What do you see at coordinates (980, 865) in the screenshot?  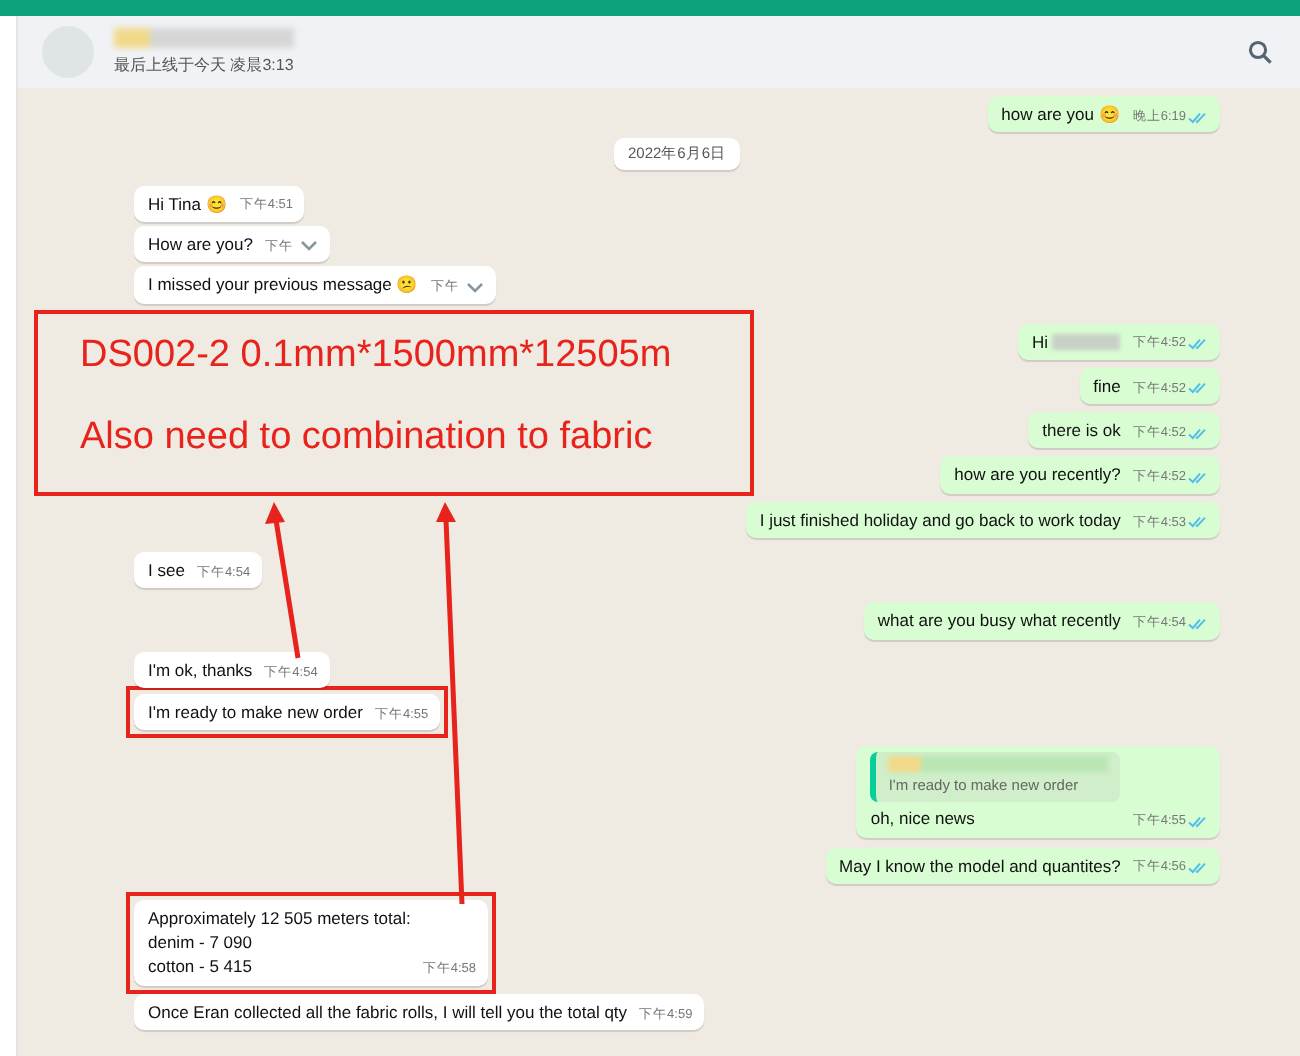 I see `message-text: May I know the model and quantites?` at bounding box center [980, 865].